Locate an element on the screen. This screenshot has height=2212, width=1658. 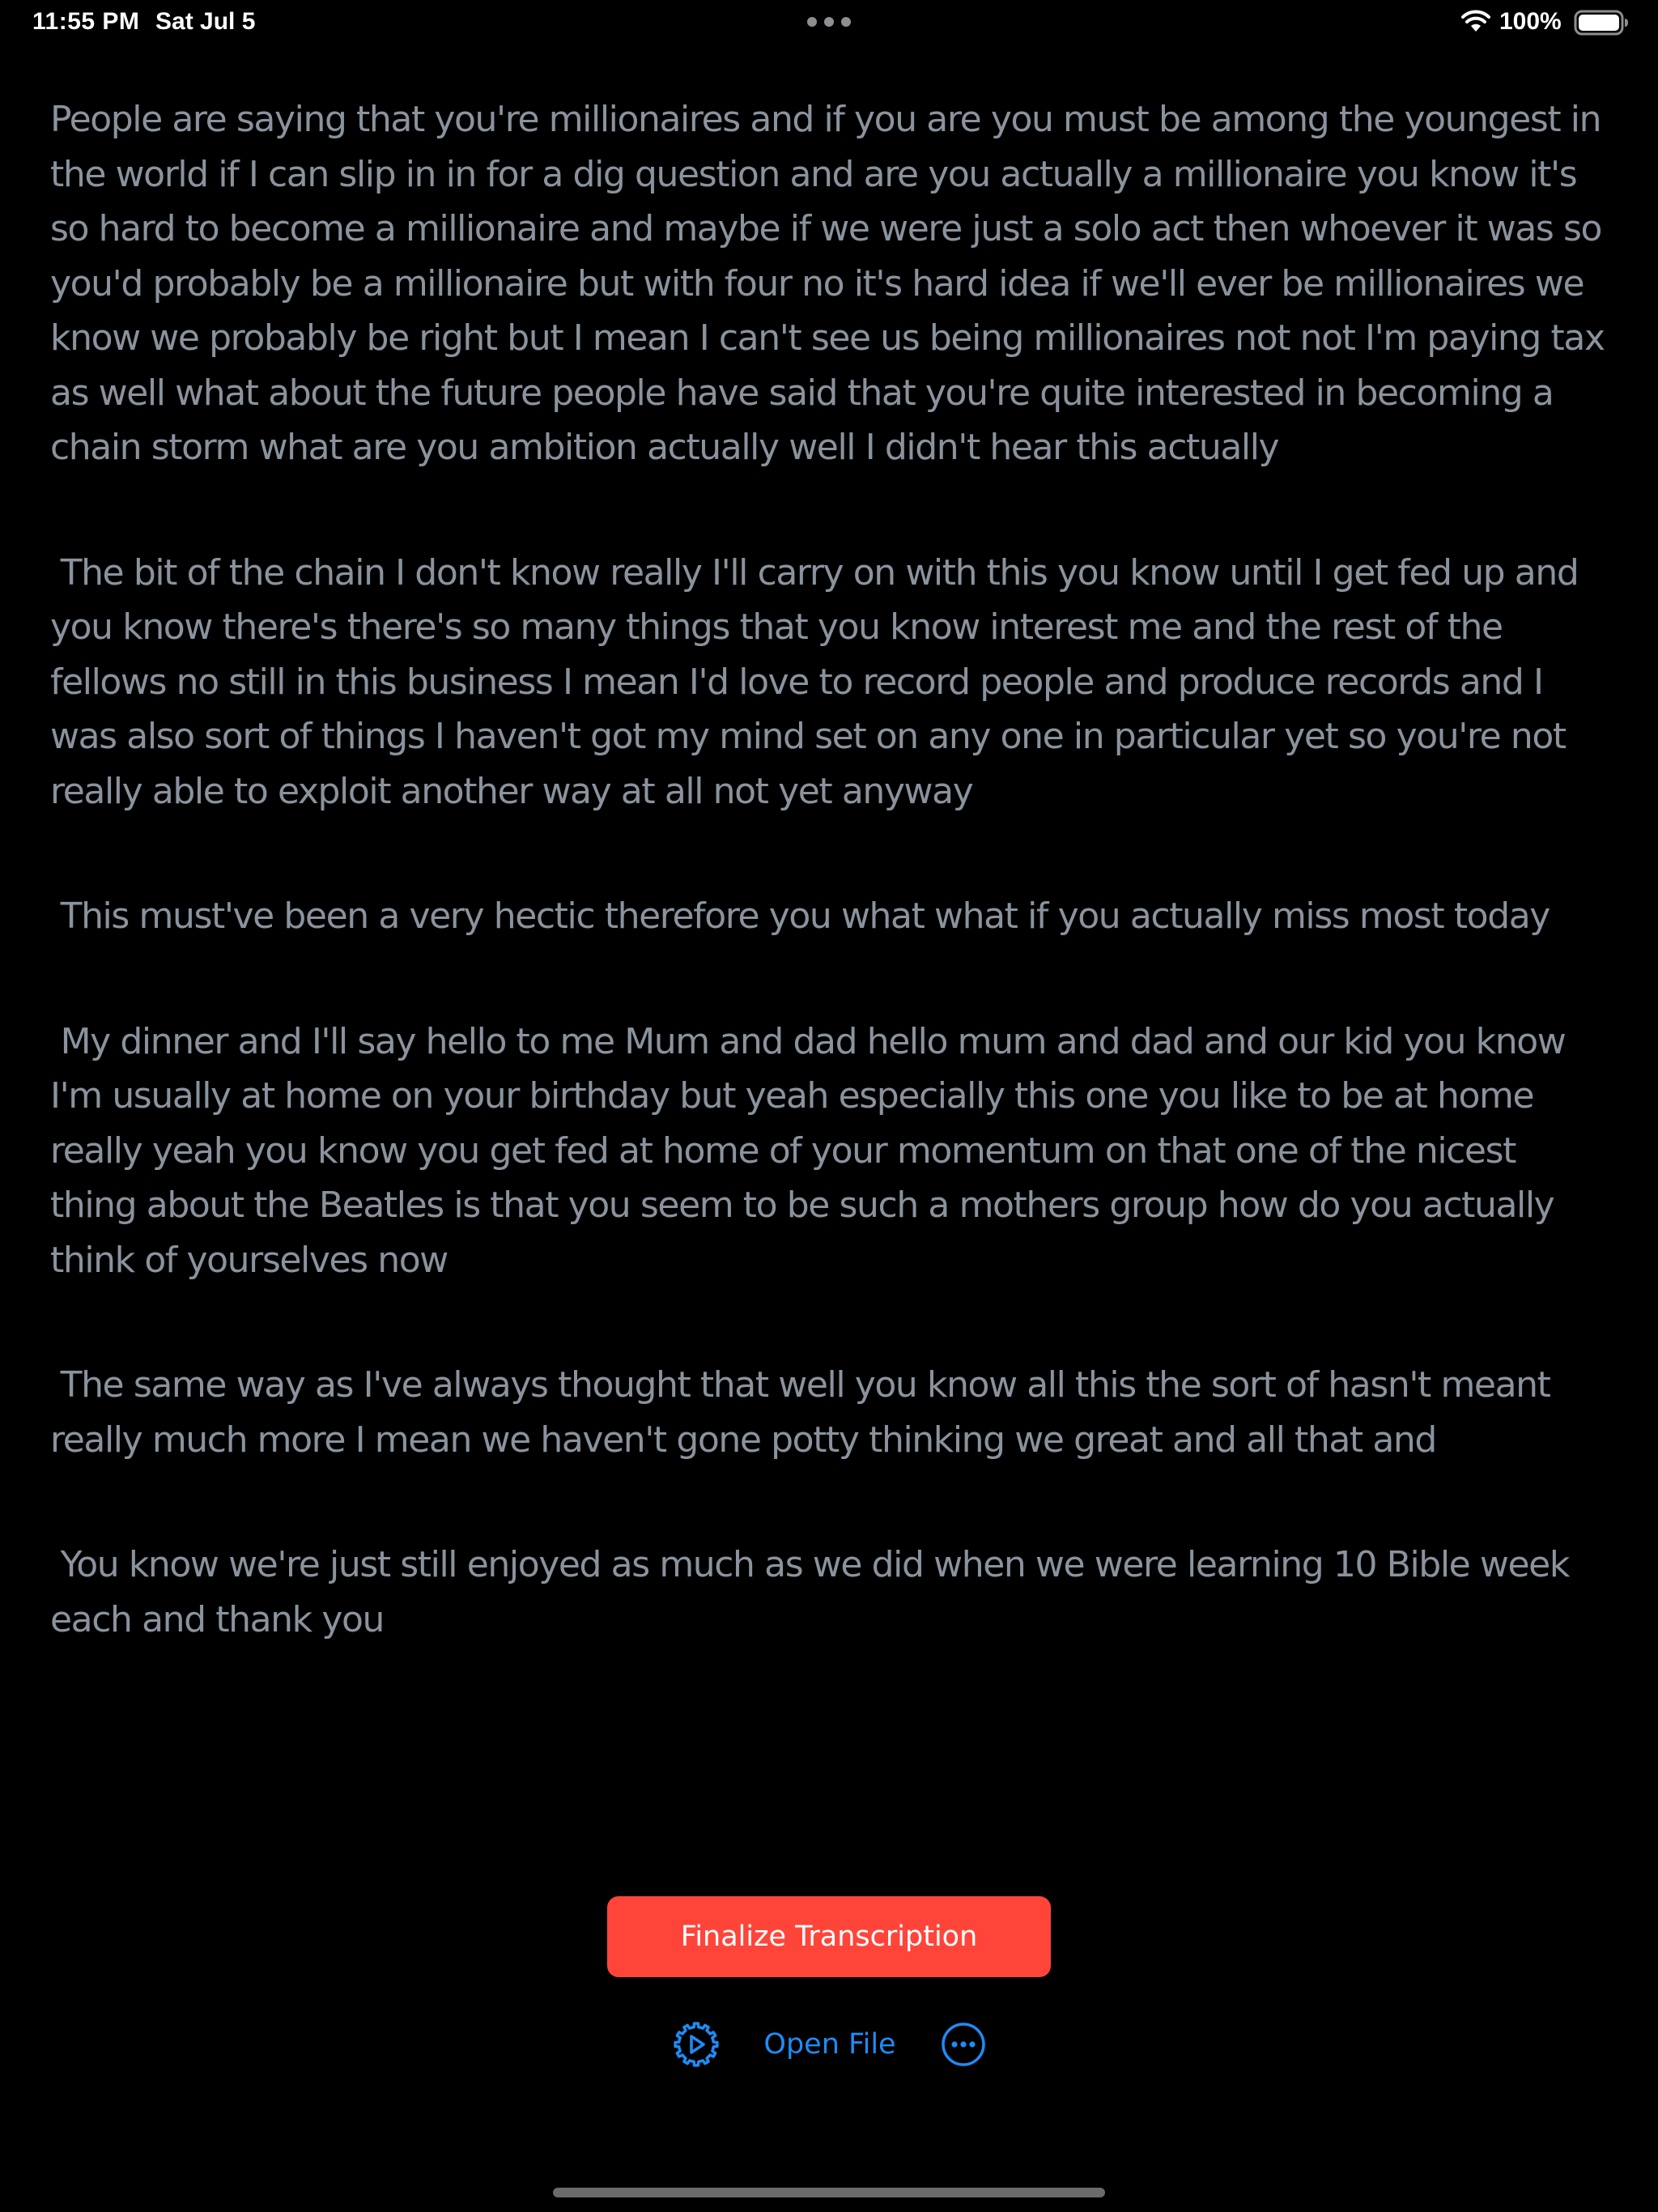
bottom-actions: Open File is located at coordinates (829, 2045).